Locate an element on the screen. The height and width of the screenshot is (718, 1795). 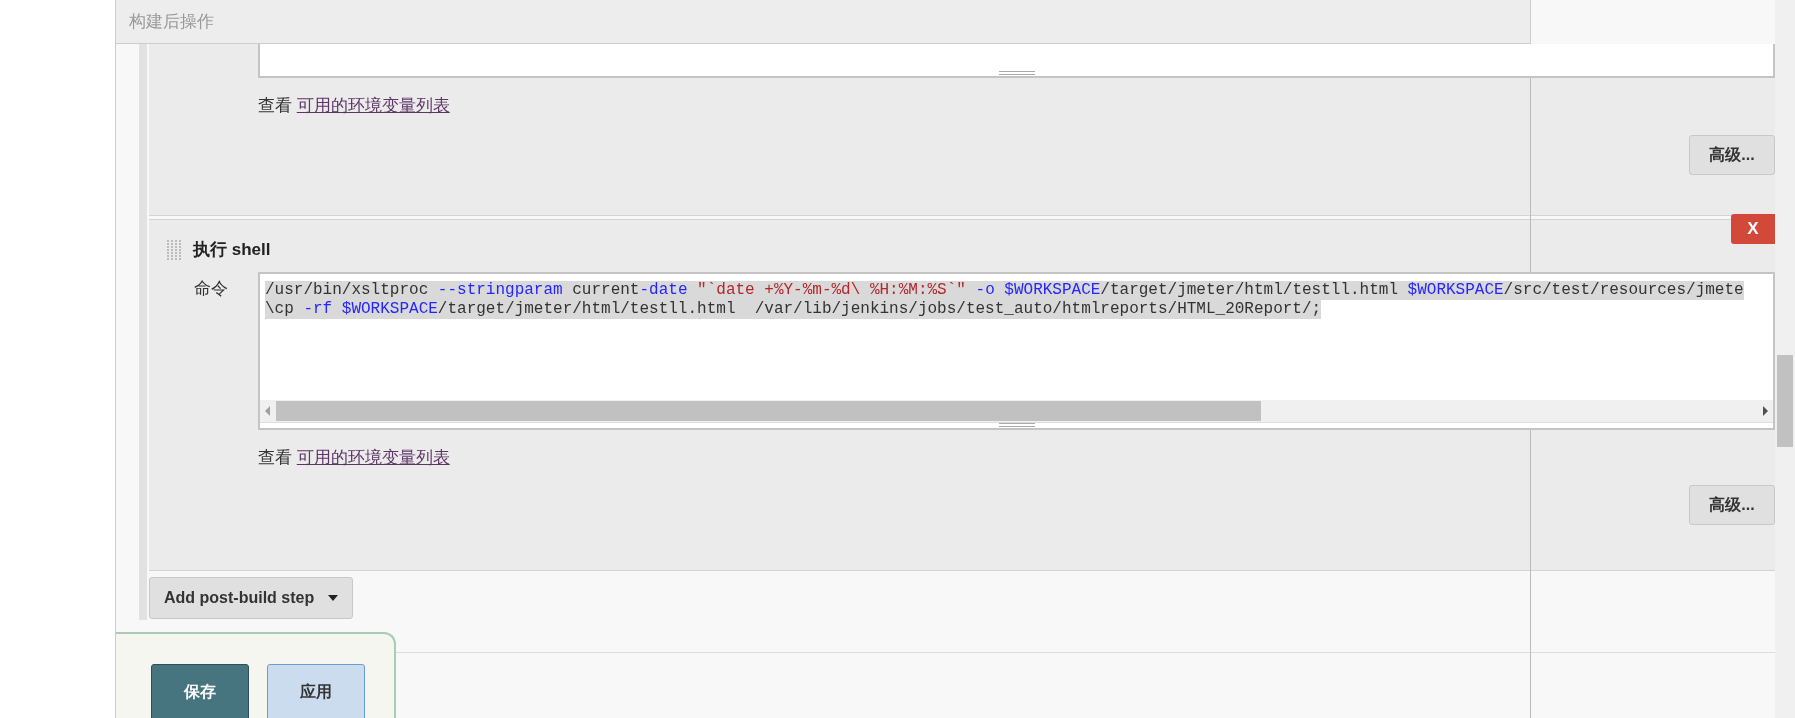
field-label: 命令 is located at coordinates (211, 288).